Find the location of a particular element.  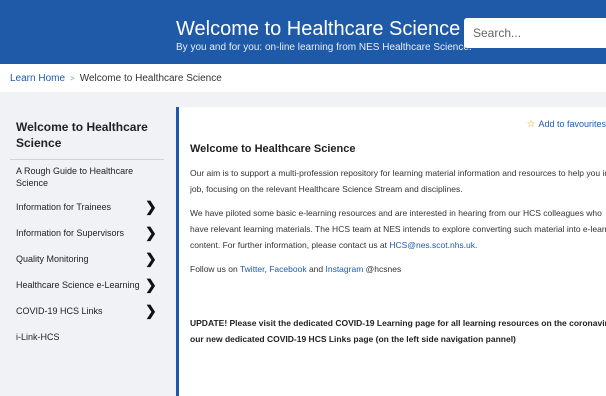

sidebar-title: Welcome to Healthcare Science is located at coordinates (87, 135).